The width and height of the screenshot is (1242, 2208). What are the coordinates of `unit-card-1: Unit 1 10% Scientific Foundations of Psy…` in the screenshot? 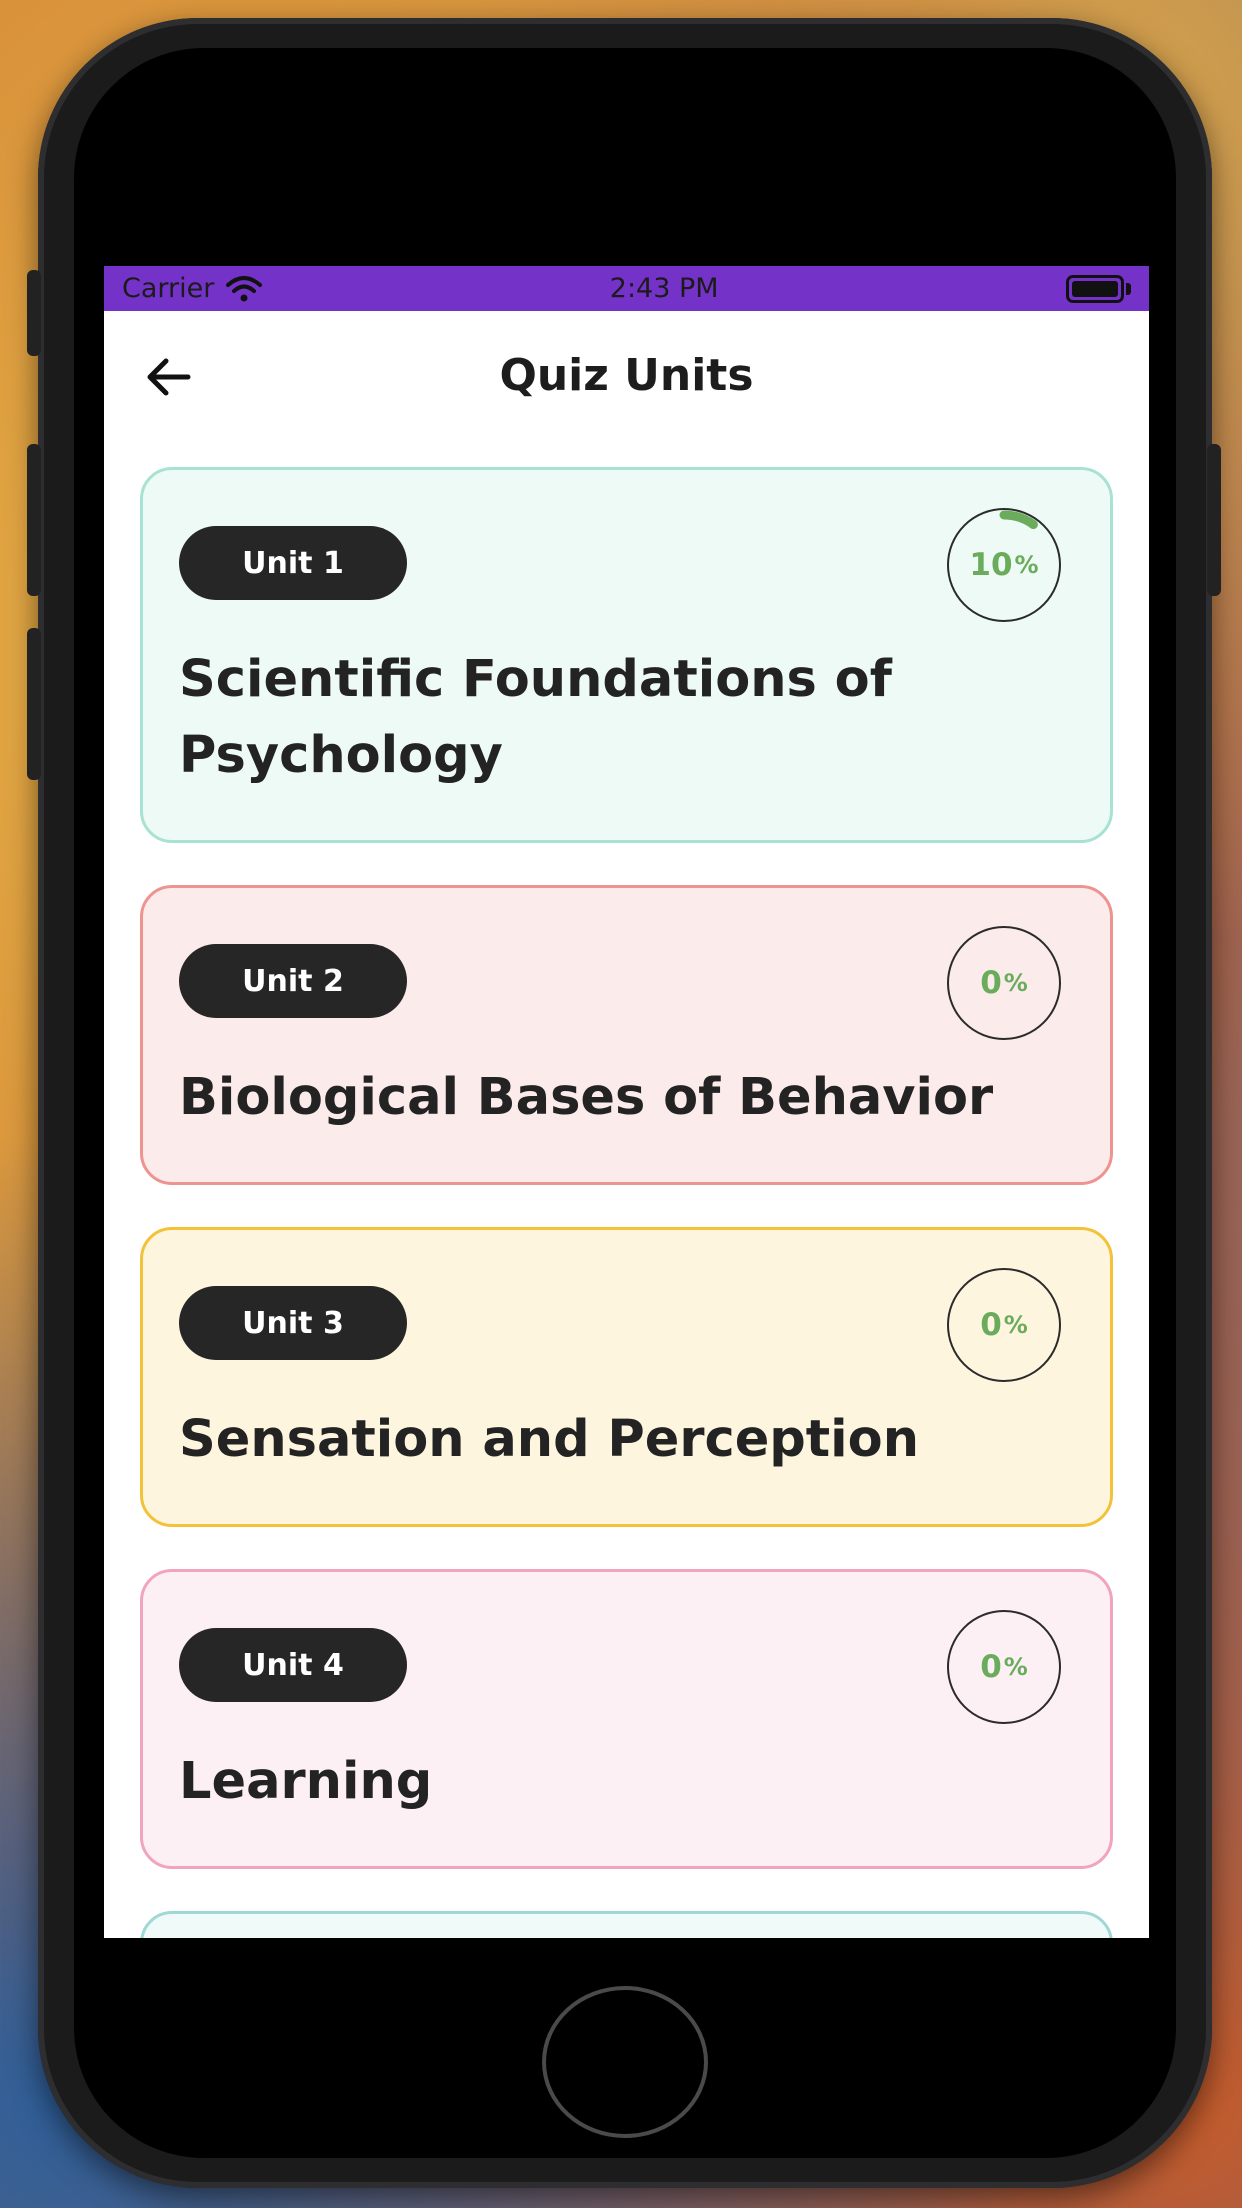 It's located at (626, 655).